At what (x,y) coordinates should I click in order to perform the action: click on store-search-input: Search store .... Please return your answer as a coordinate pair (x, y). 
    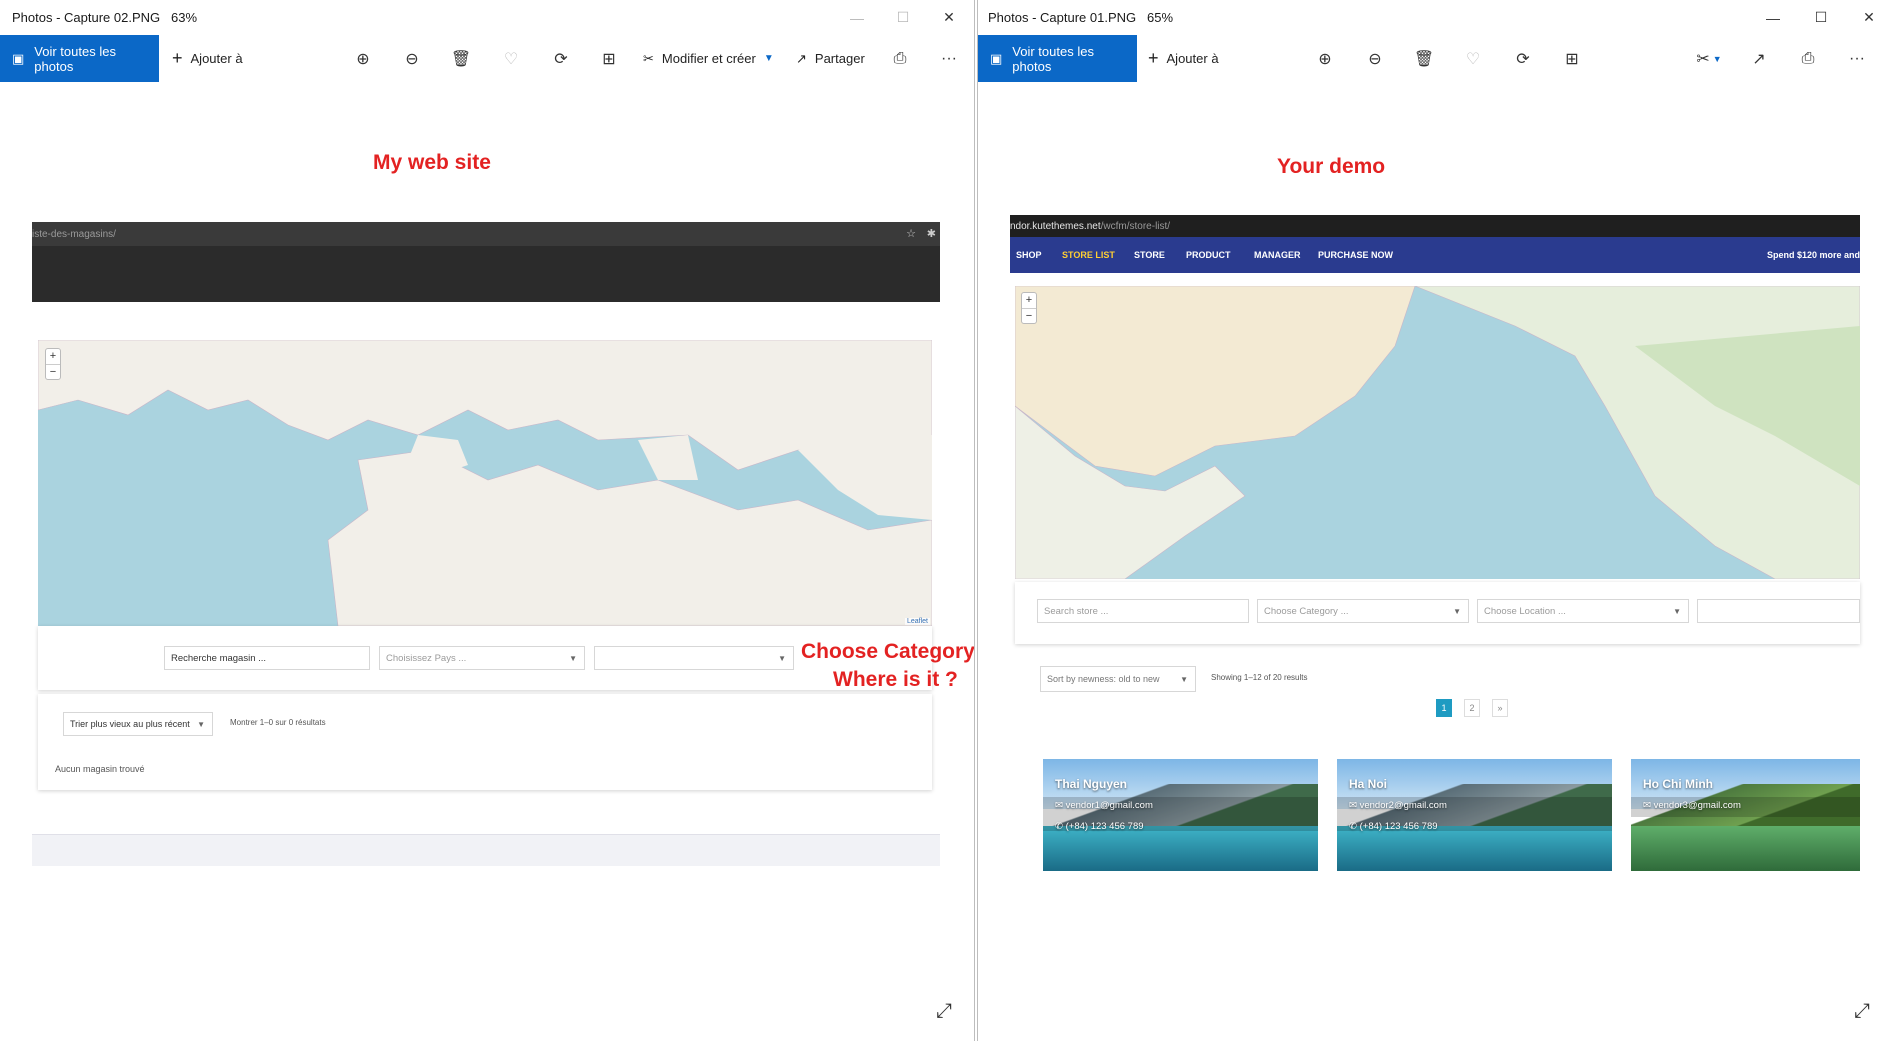
    Looking at the image, I should click on (1143, 611).